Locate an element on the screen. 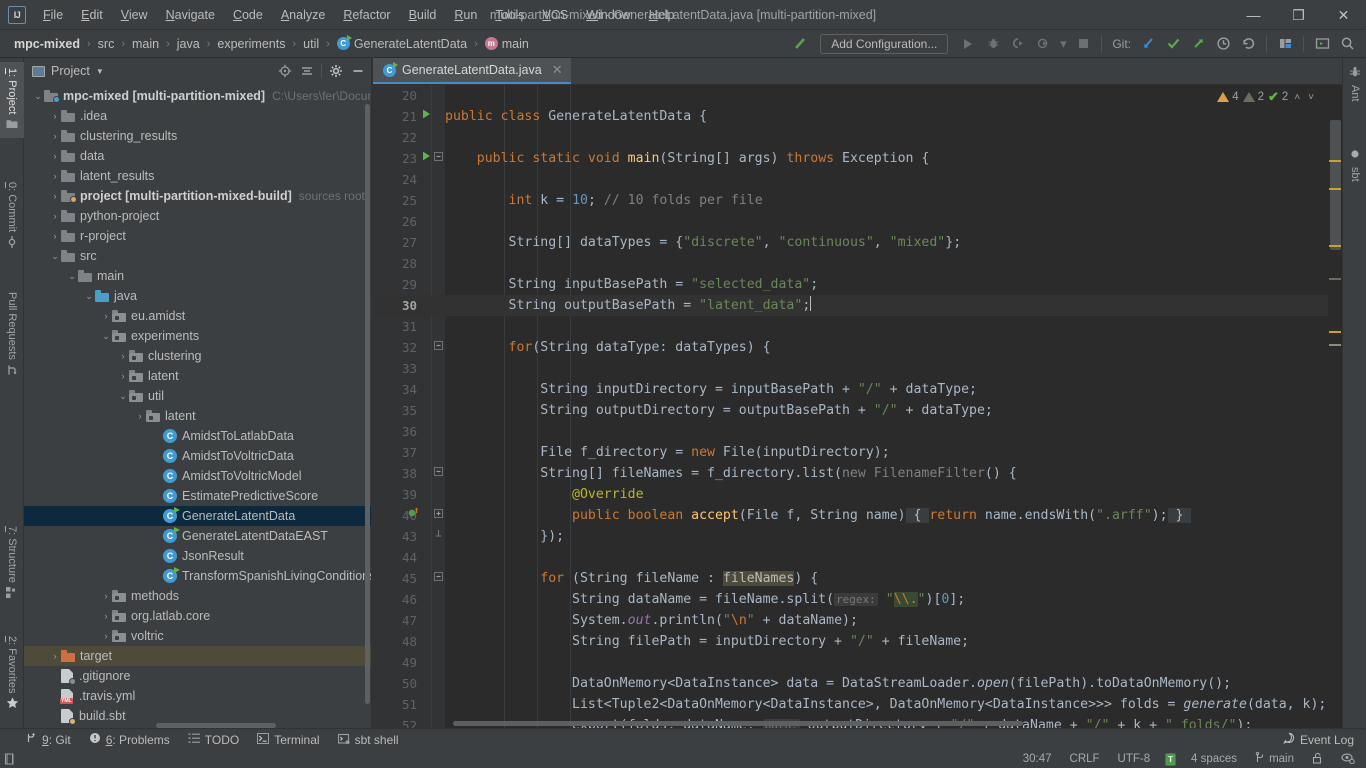  tree-node-data: › data is located at coordinates (198, 156).